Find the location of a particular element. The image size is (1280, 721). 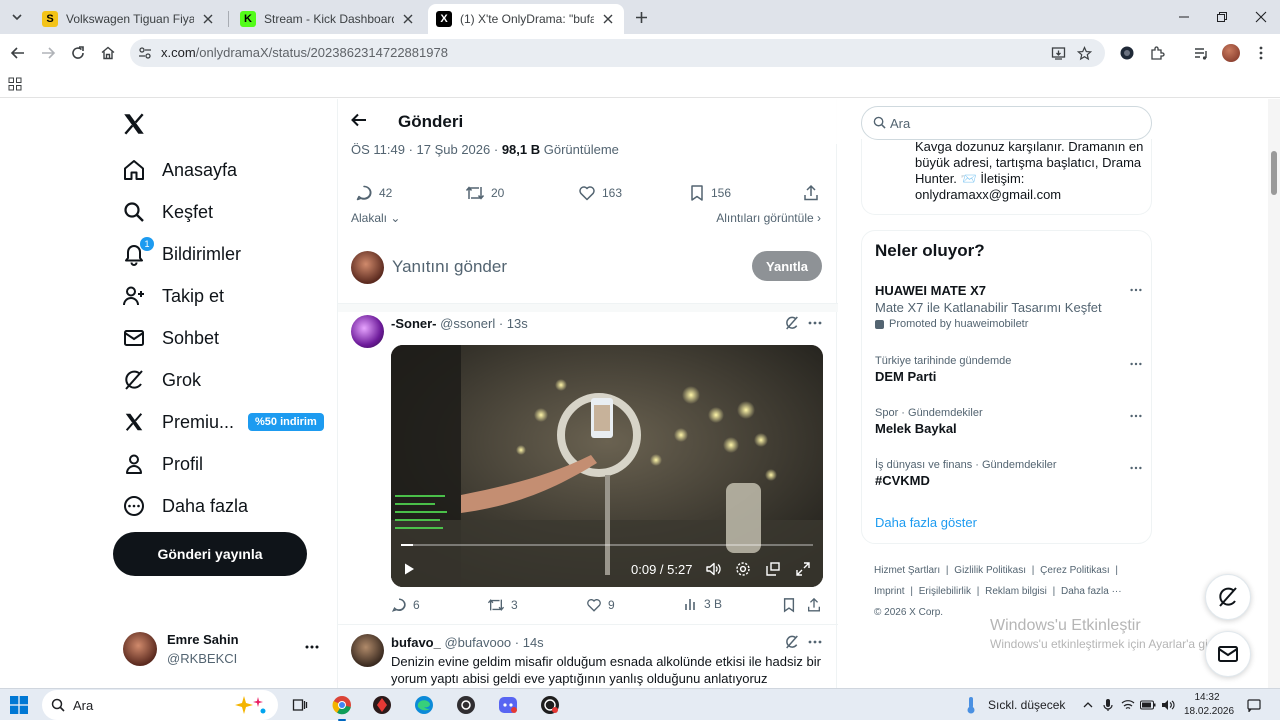

nav-profile: Profil is located at coordinates (161, 464).